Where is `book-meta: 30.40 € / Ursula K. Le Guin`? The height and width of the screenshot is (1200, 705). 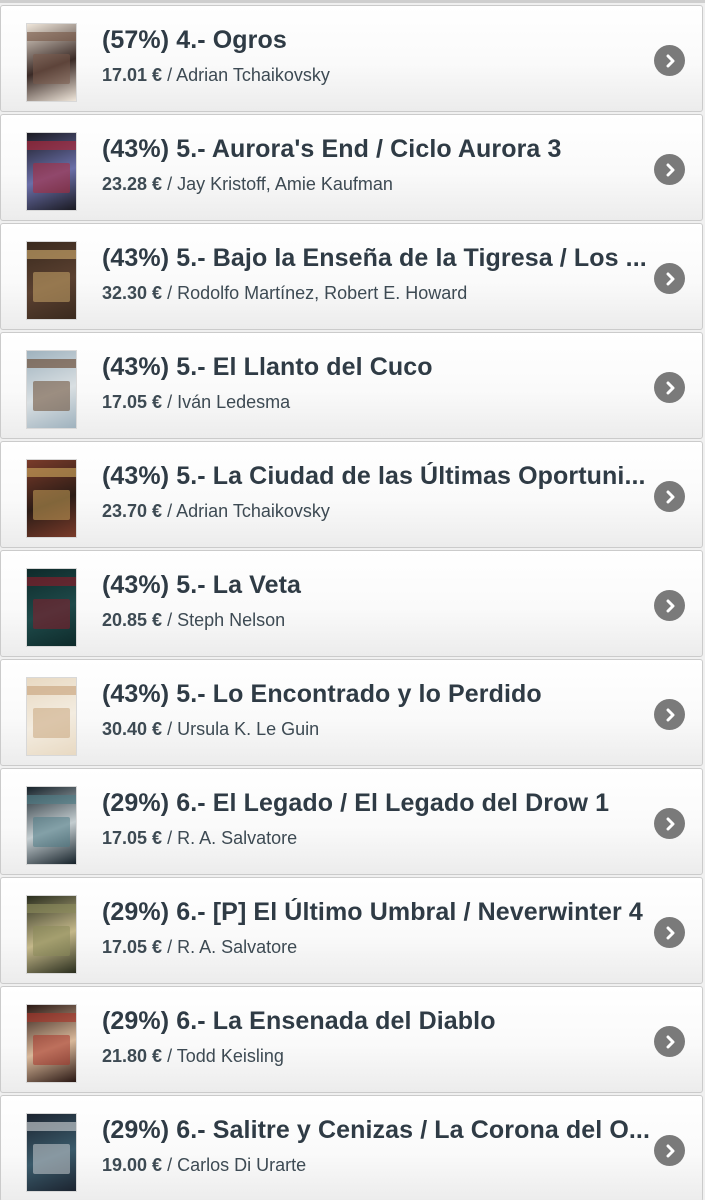
book-meta: 30.40 € / Ursula K. Le Guin is located at coordinates (210, 729).